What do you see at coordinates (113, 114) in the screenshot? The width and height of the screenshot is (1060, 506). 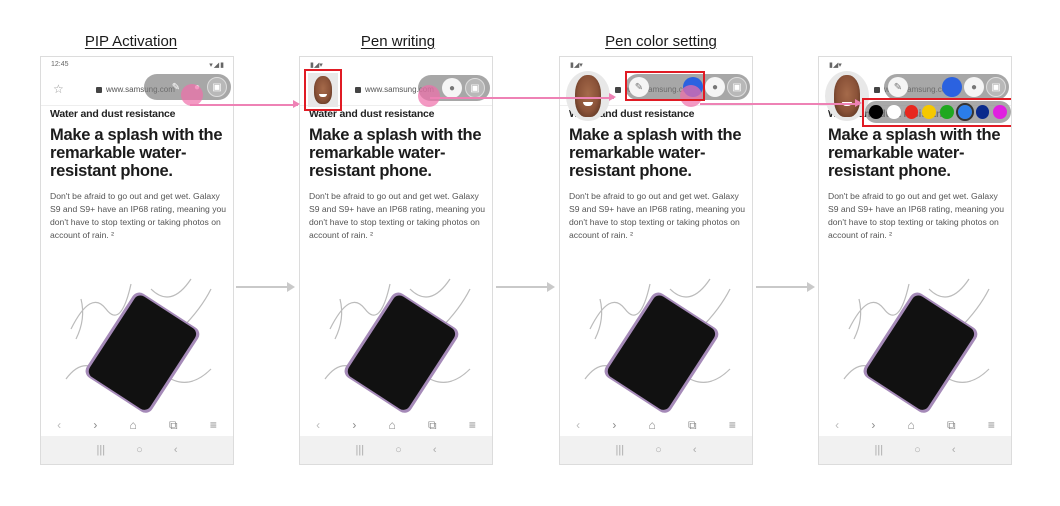 I see `article-subhead: Water and dust resistance` at bounding box center [113, 114].